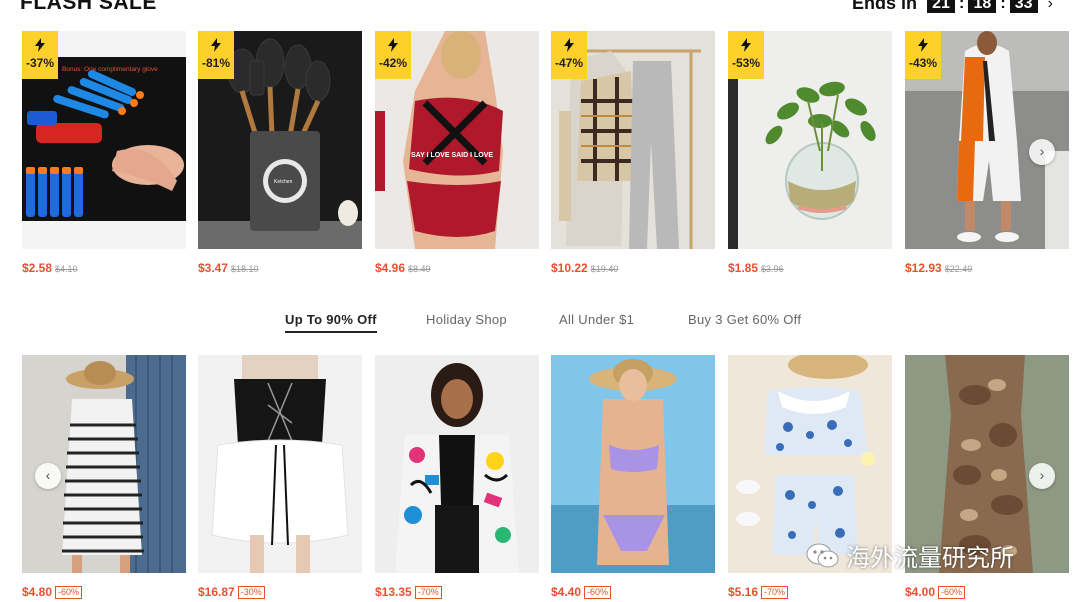 The height and width of the screenshot is (602, 1080). I want to click on price-row: $4.96 $8.49, so click(457, 268).